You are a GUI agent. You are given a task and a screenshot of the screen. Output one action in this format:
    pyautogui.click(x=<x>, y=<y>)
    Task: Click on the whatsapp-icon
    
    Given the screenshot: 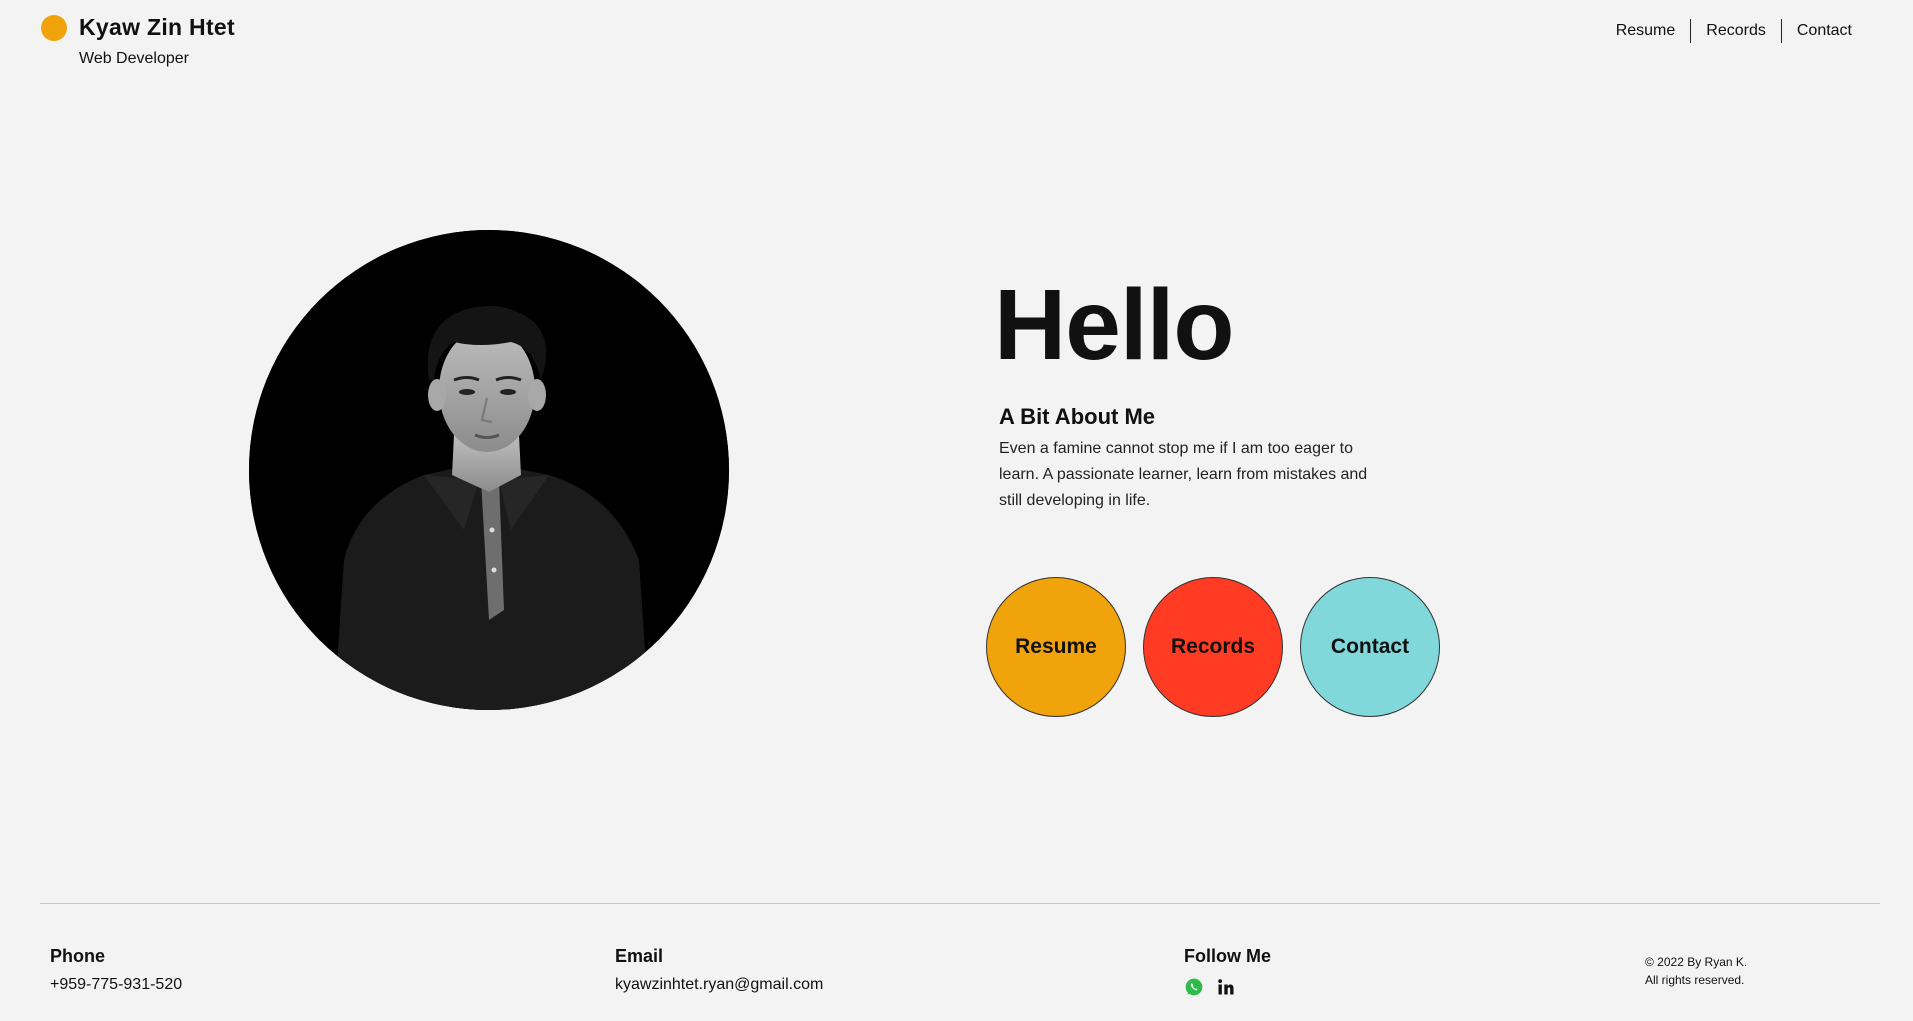 What is the action you would take?
    pyautogui.click(x=1194, y=987)
    